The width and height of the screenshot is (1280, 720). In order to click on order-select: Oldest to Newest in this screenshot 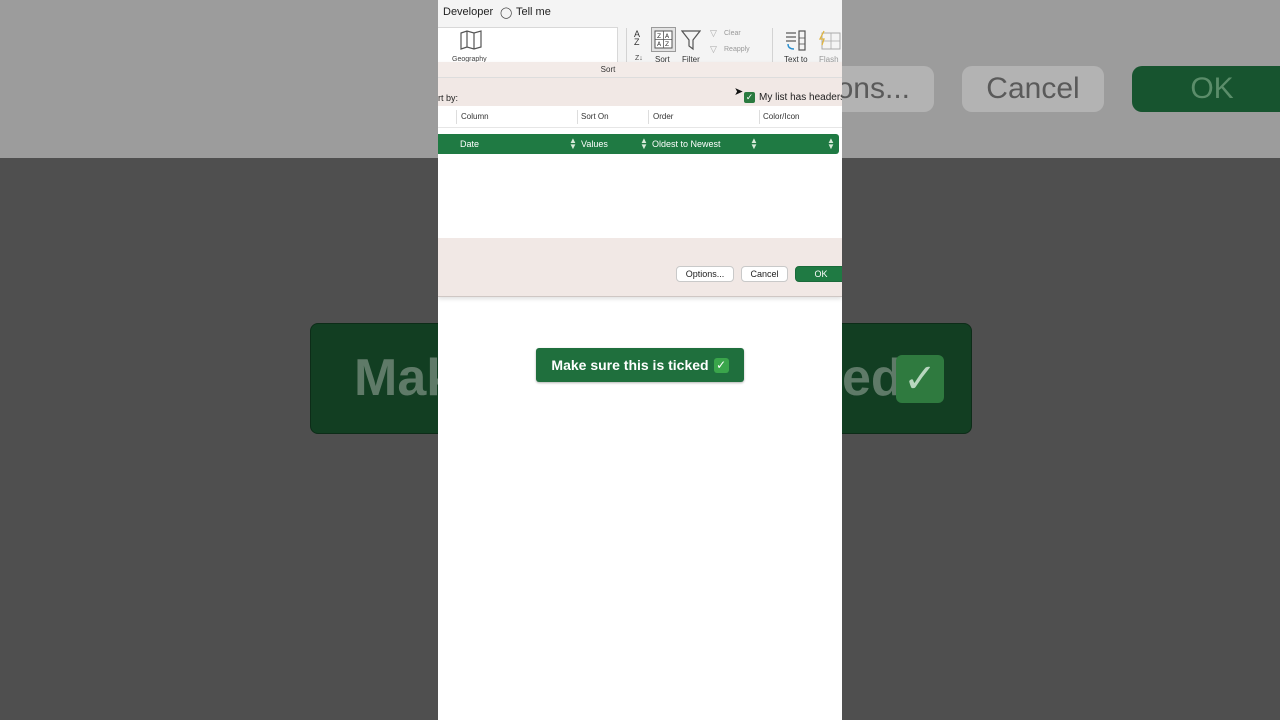, I will do `click(686, 144)`.